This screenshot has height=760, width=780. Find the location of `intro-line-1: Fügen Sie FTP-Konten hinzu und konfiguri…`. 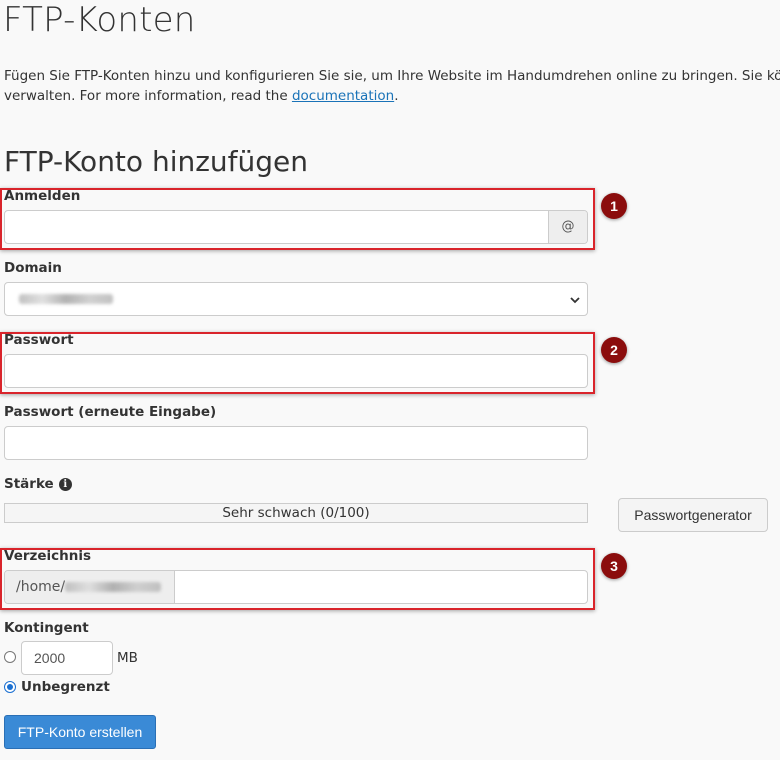

intro-line-1: Fügen Sie FTP-Konten hinzu und konfiguri… is located at coordinates (392, 76).